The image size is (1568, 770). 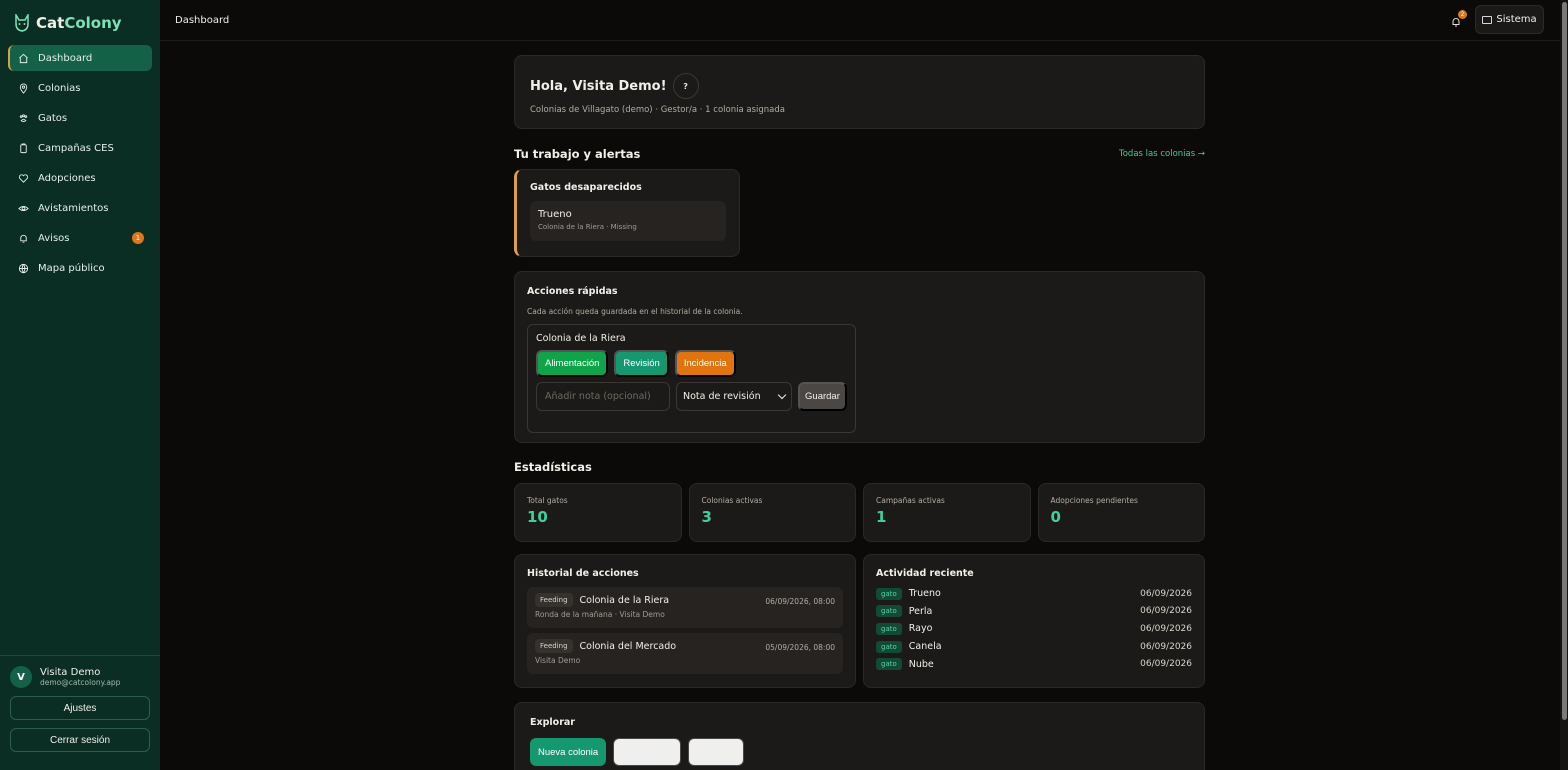 What do you see at coordinates (1516, 19) in the screenshot?
I see `theme-label: Sistema` at bounding box center [1516, 19].